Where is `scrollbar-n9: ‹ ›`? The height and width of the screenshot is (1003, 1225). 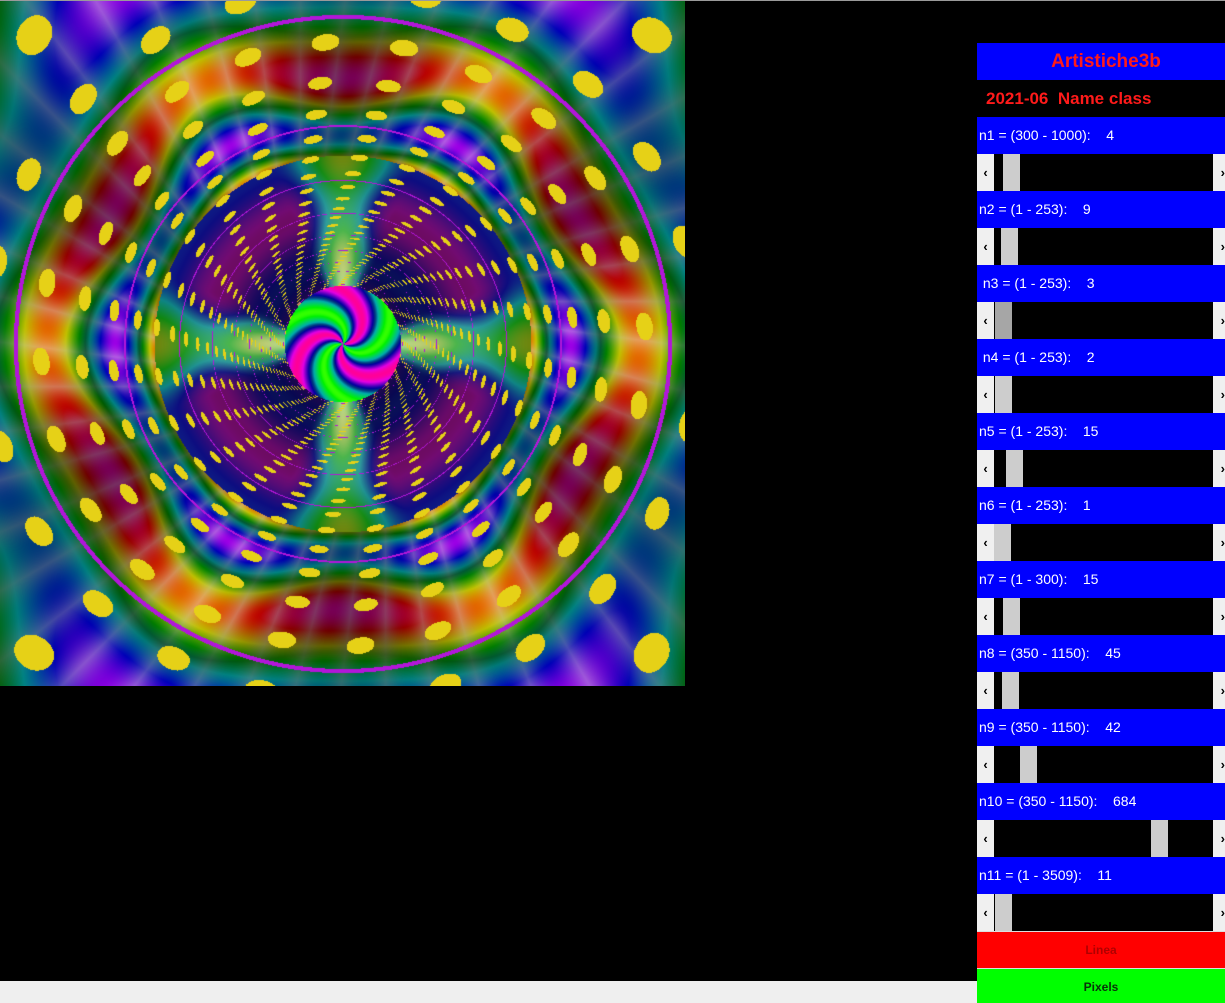 scrollbar-n9: ‹ › is located at coordinates (1101, 764).